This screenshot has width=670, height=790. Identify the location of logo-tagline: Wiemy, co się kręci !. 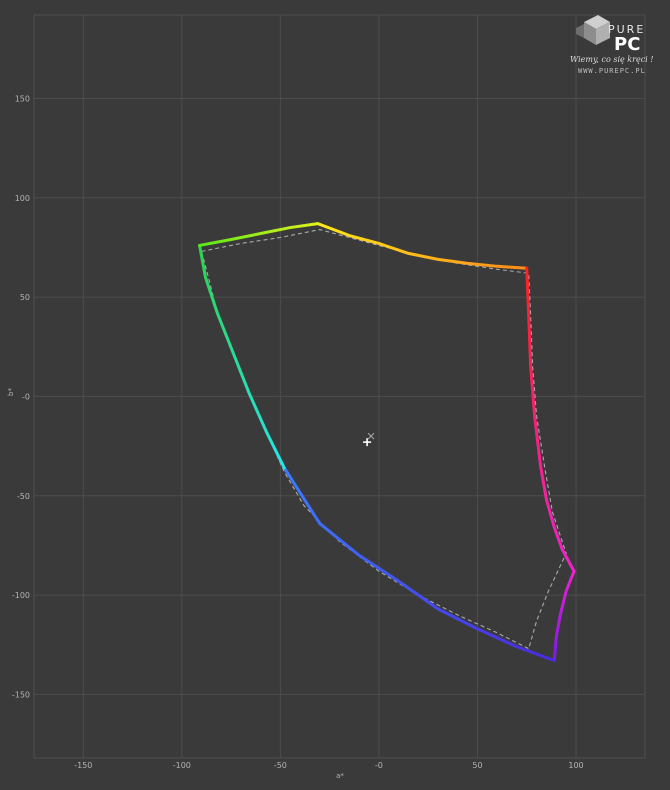
(612, 59).